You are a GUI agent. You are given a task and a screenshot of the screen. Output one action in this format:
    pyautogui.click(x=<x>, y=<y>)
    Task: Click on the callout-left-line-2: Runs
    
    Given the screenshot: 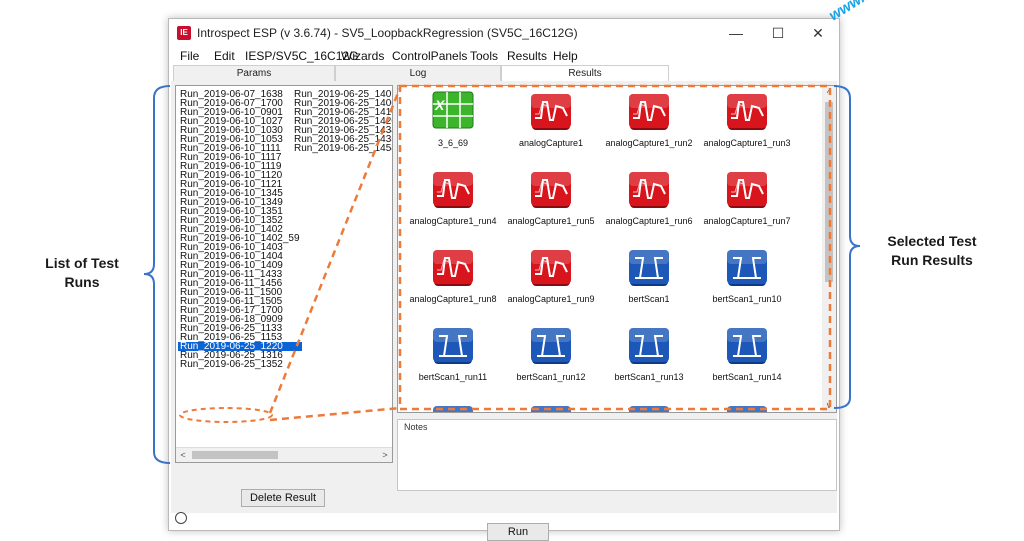 What is the action you would take?
    pyautogui.click(x=82, y=282)
    